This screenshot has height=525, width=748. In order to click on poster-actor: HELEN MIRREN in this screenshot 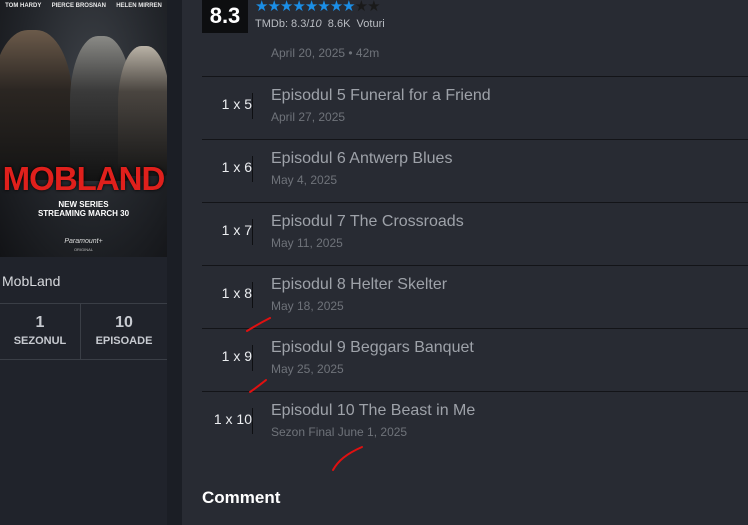, I will do `click(139, 6)`.